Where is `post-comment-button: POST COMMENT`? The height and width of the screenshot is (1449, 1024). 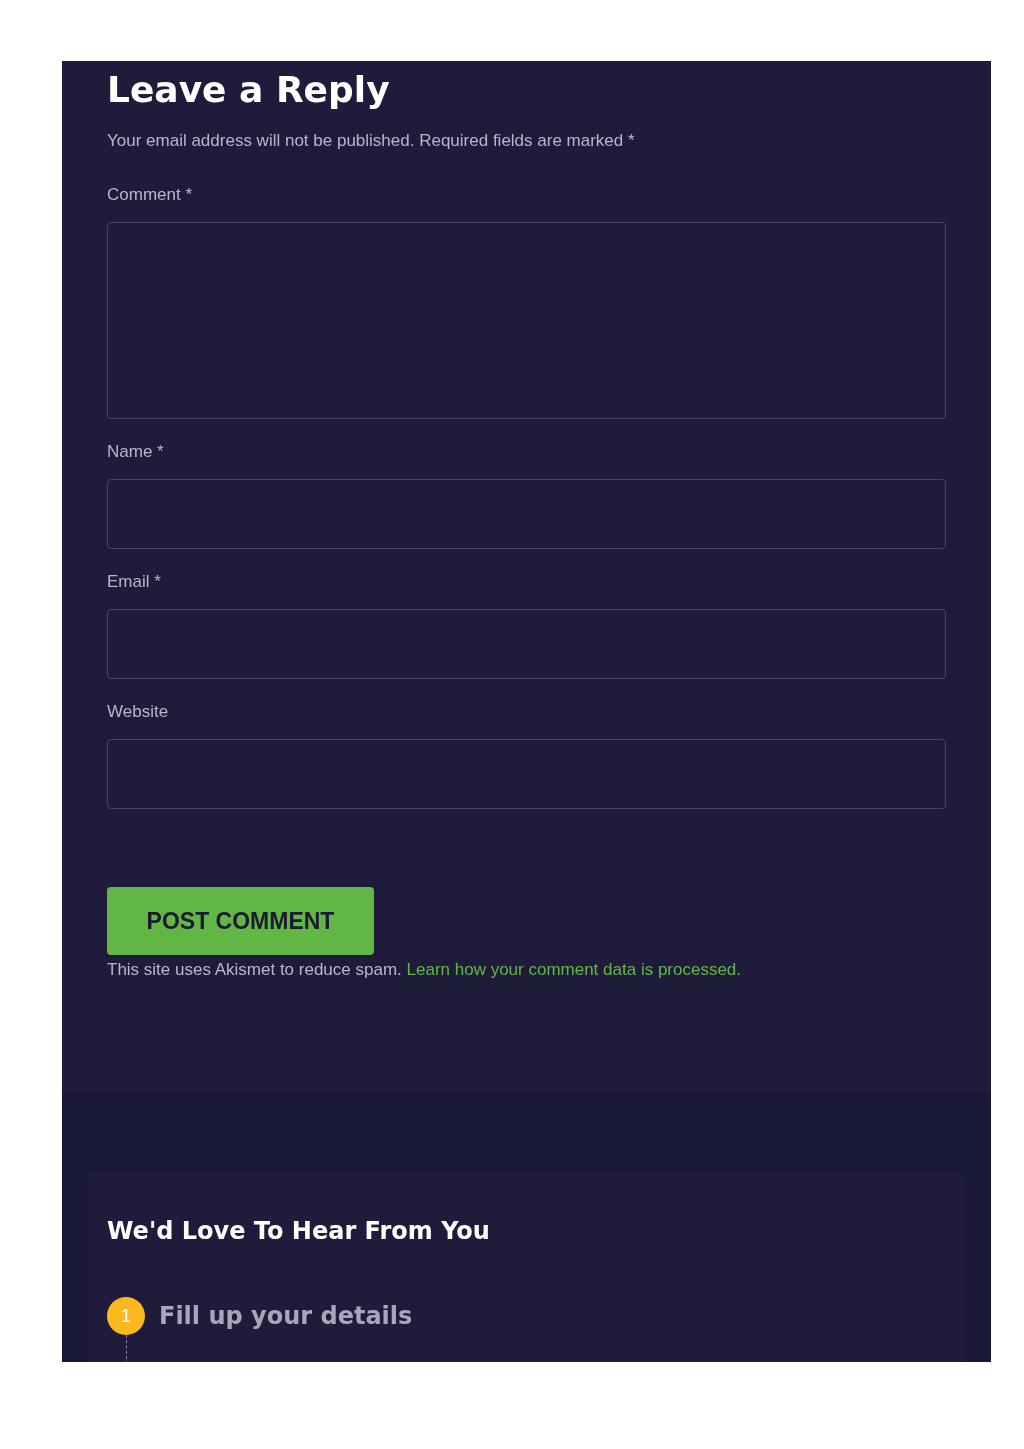
post-comment-button: POST COMMENT is located at coordinates (240, 921).